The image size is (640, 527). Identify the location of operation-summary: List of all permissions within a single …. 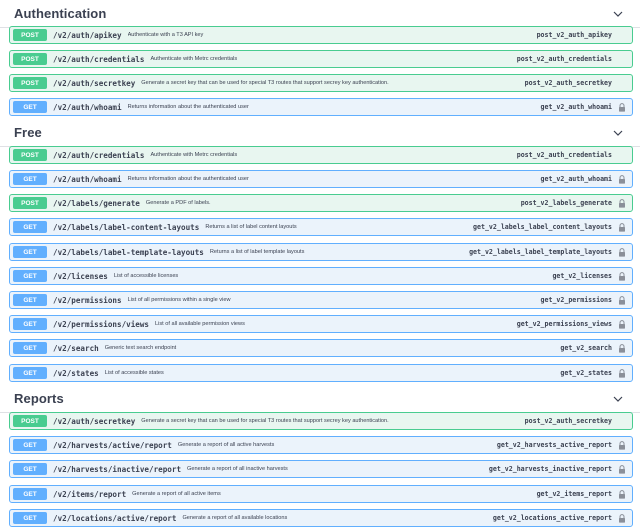
(179, 300).